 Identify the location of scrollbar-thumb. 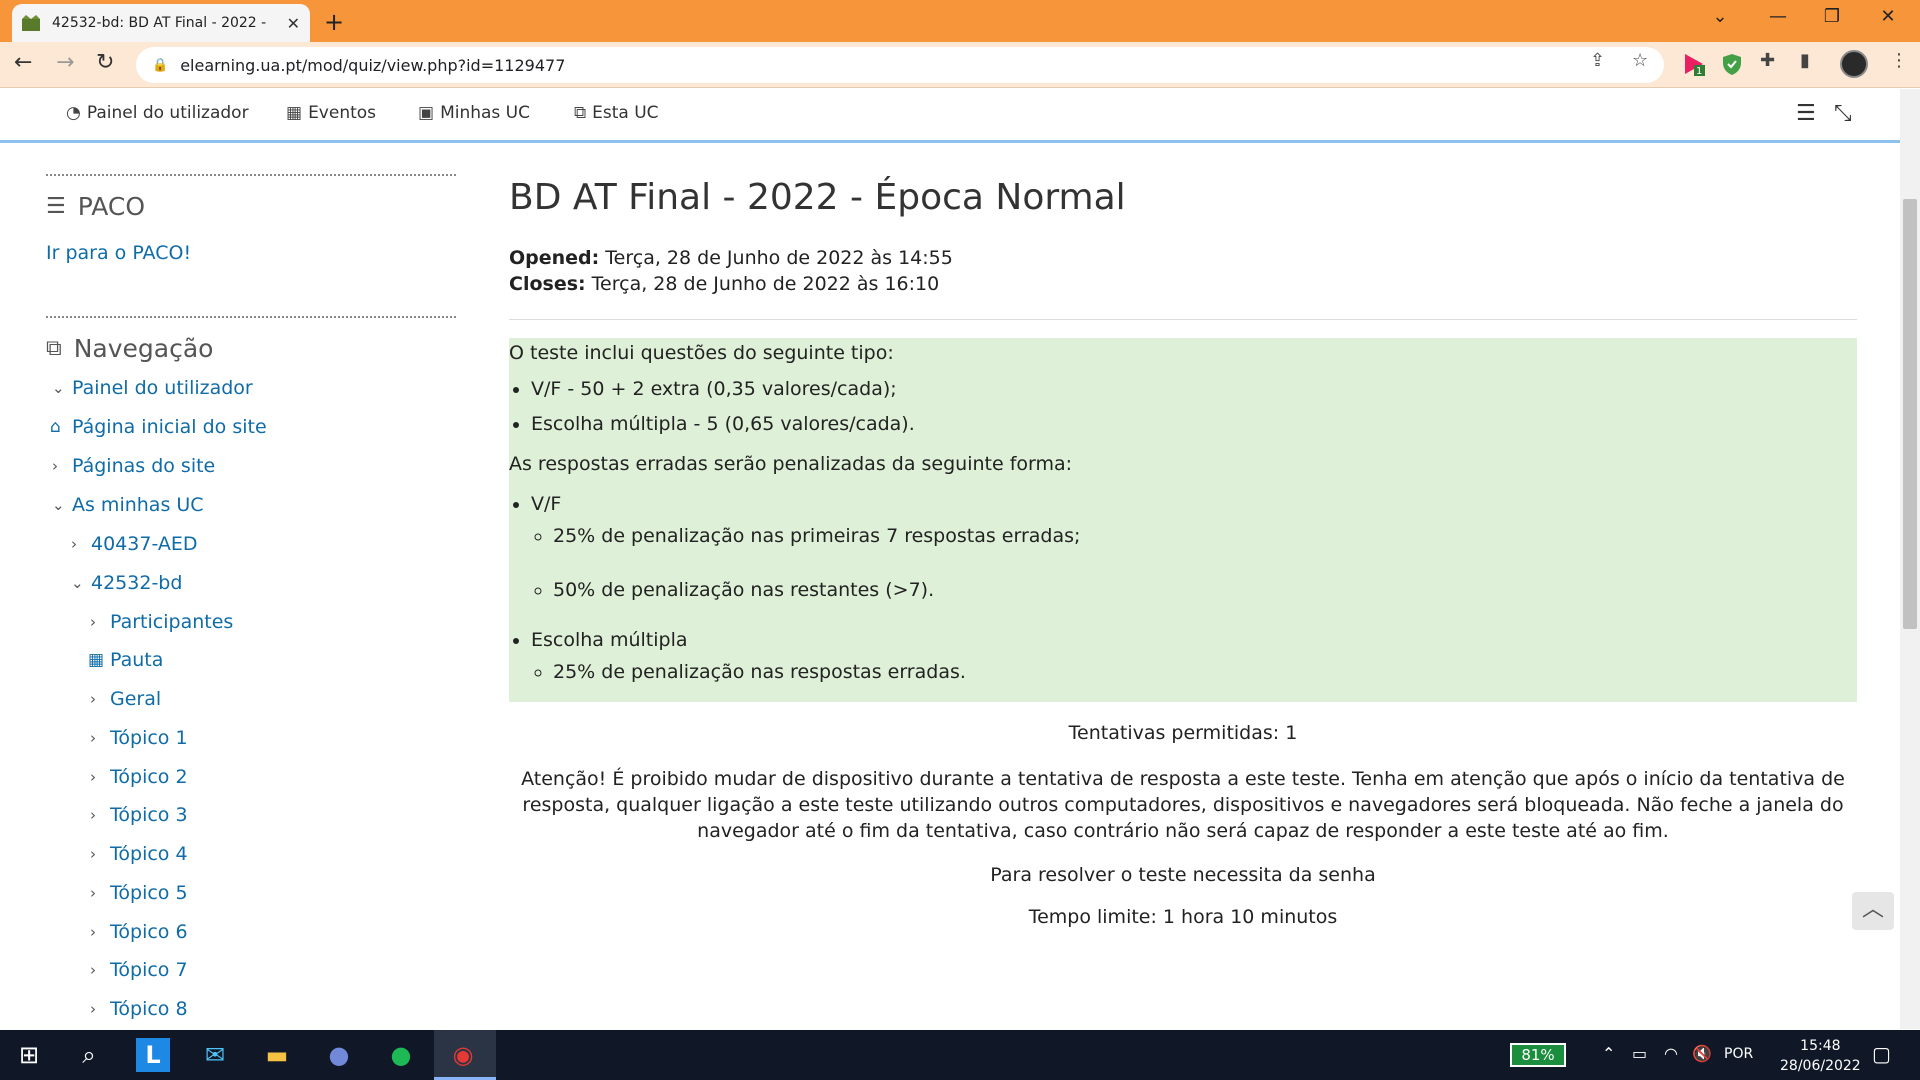
(1910, 414).